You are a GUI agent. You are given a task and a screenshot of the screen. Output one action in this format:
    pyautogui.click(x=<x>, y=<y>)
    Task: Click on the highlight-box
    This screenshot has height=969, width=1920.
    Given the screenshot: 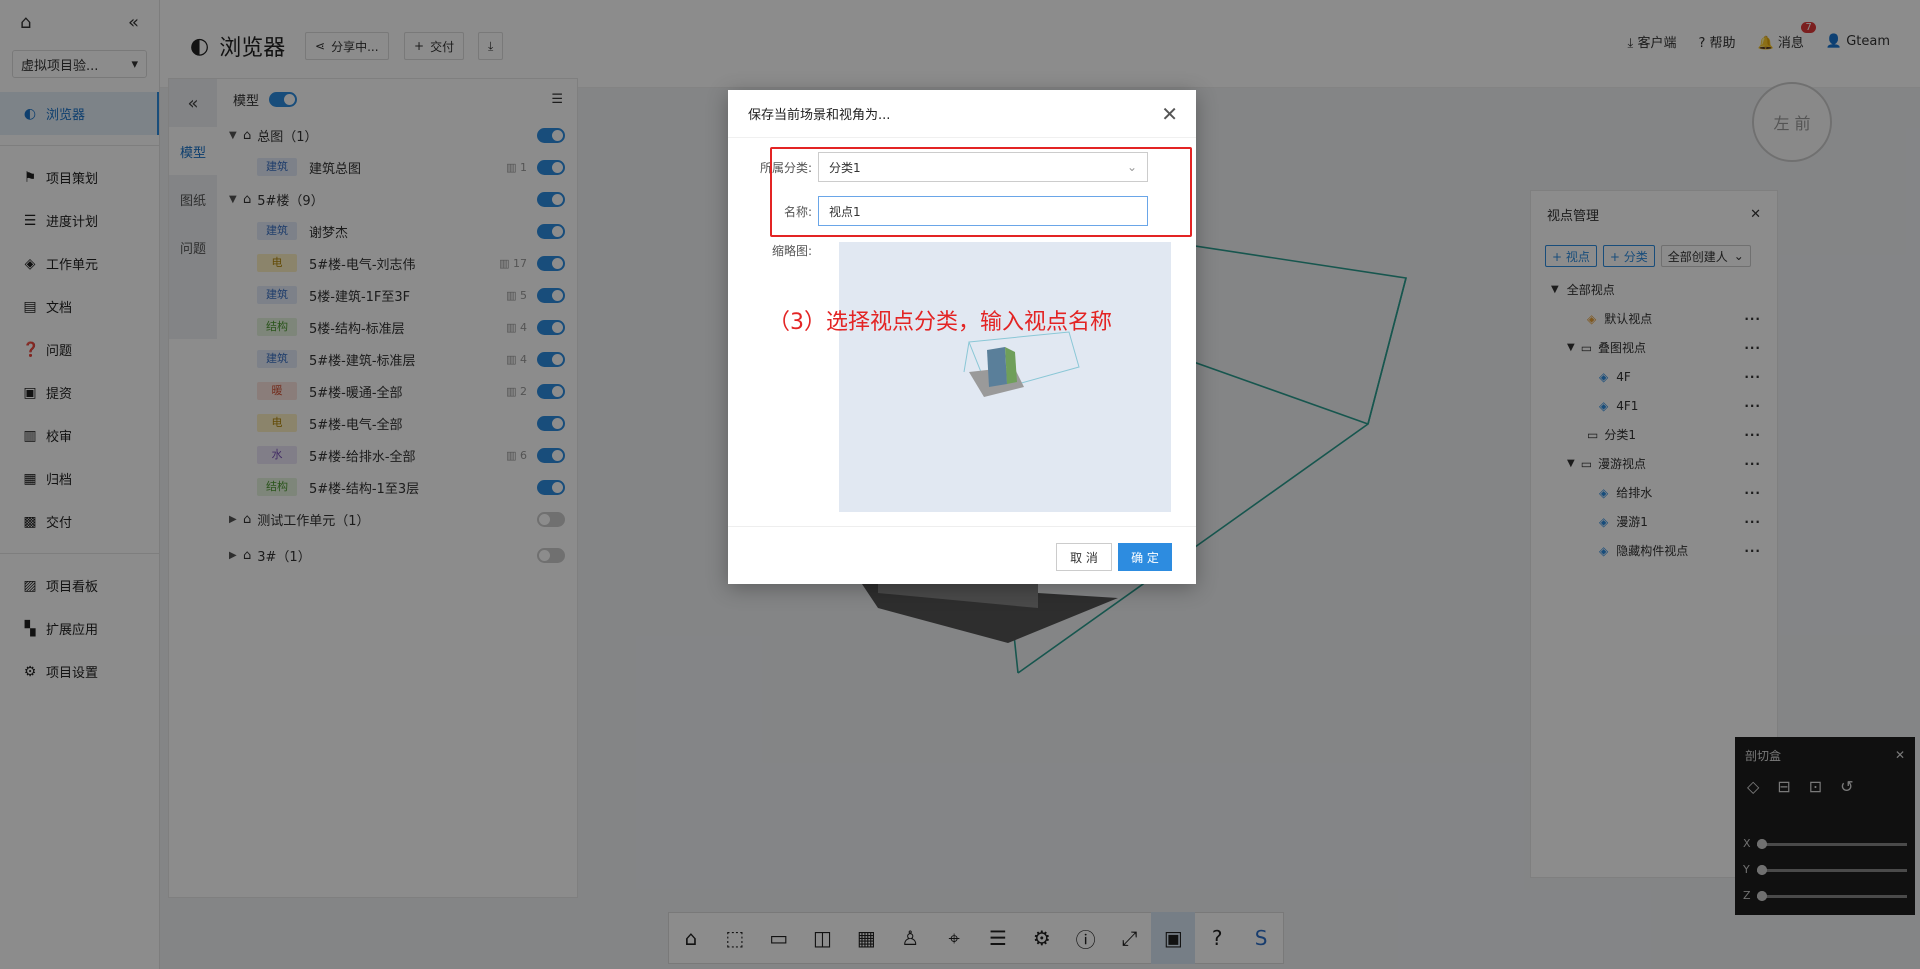 What is the action you would take?
    pyautogui.click(x=981, y=192)
    